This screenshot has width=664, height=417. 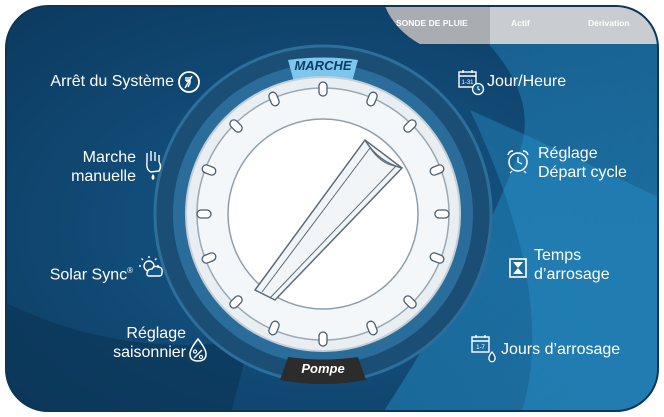 I want to click on manual-hand-icon, so click(x=154, y=165).